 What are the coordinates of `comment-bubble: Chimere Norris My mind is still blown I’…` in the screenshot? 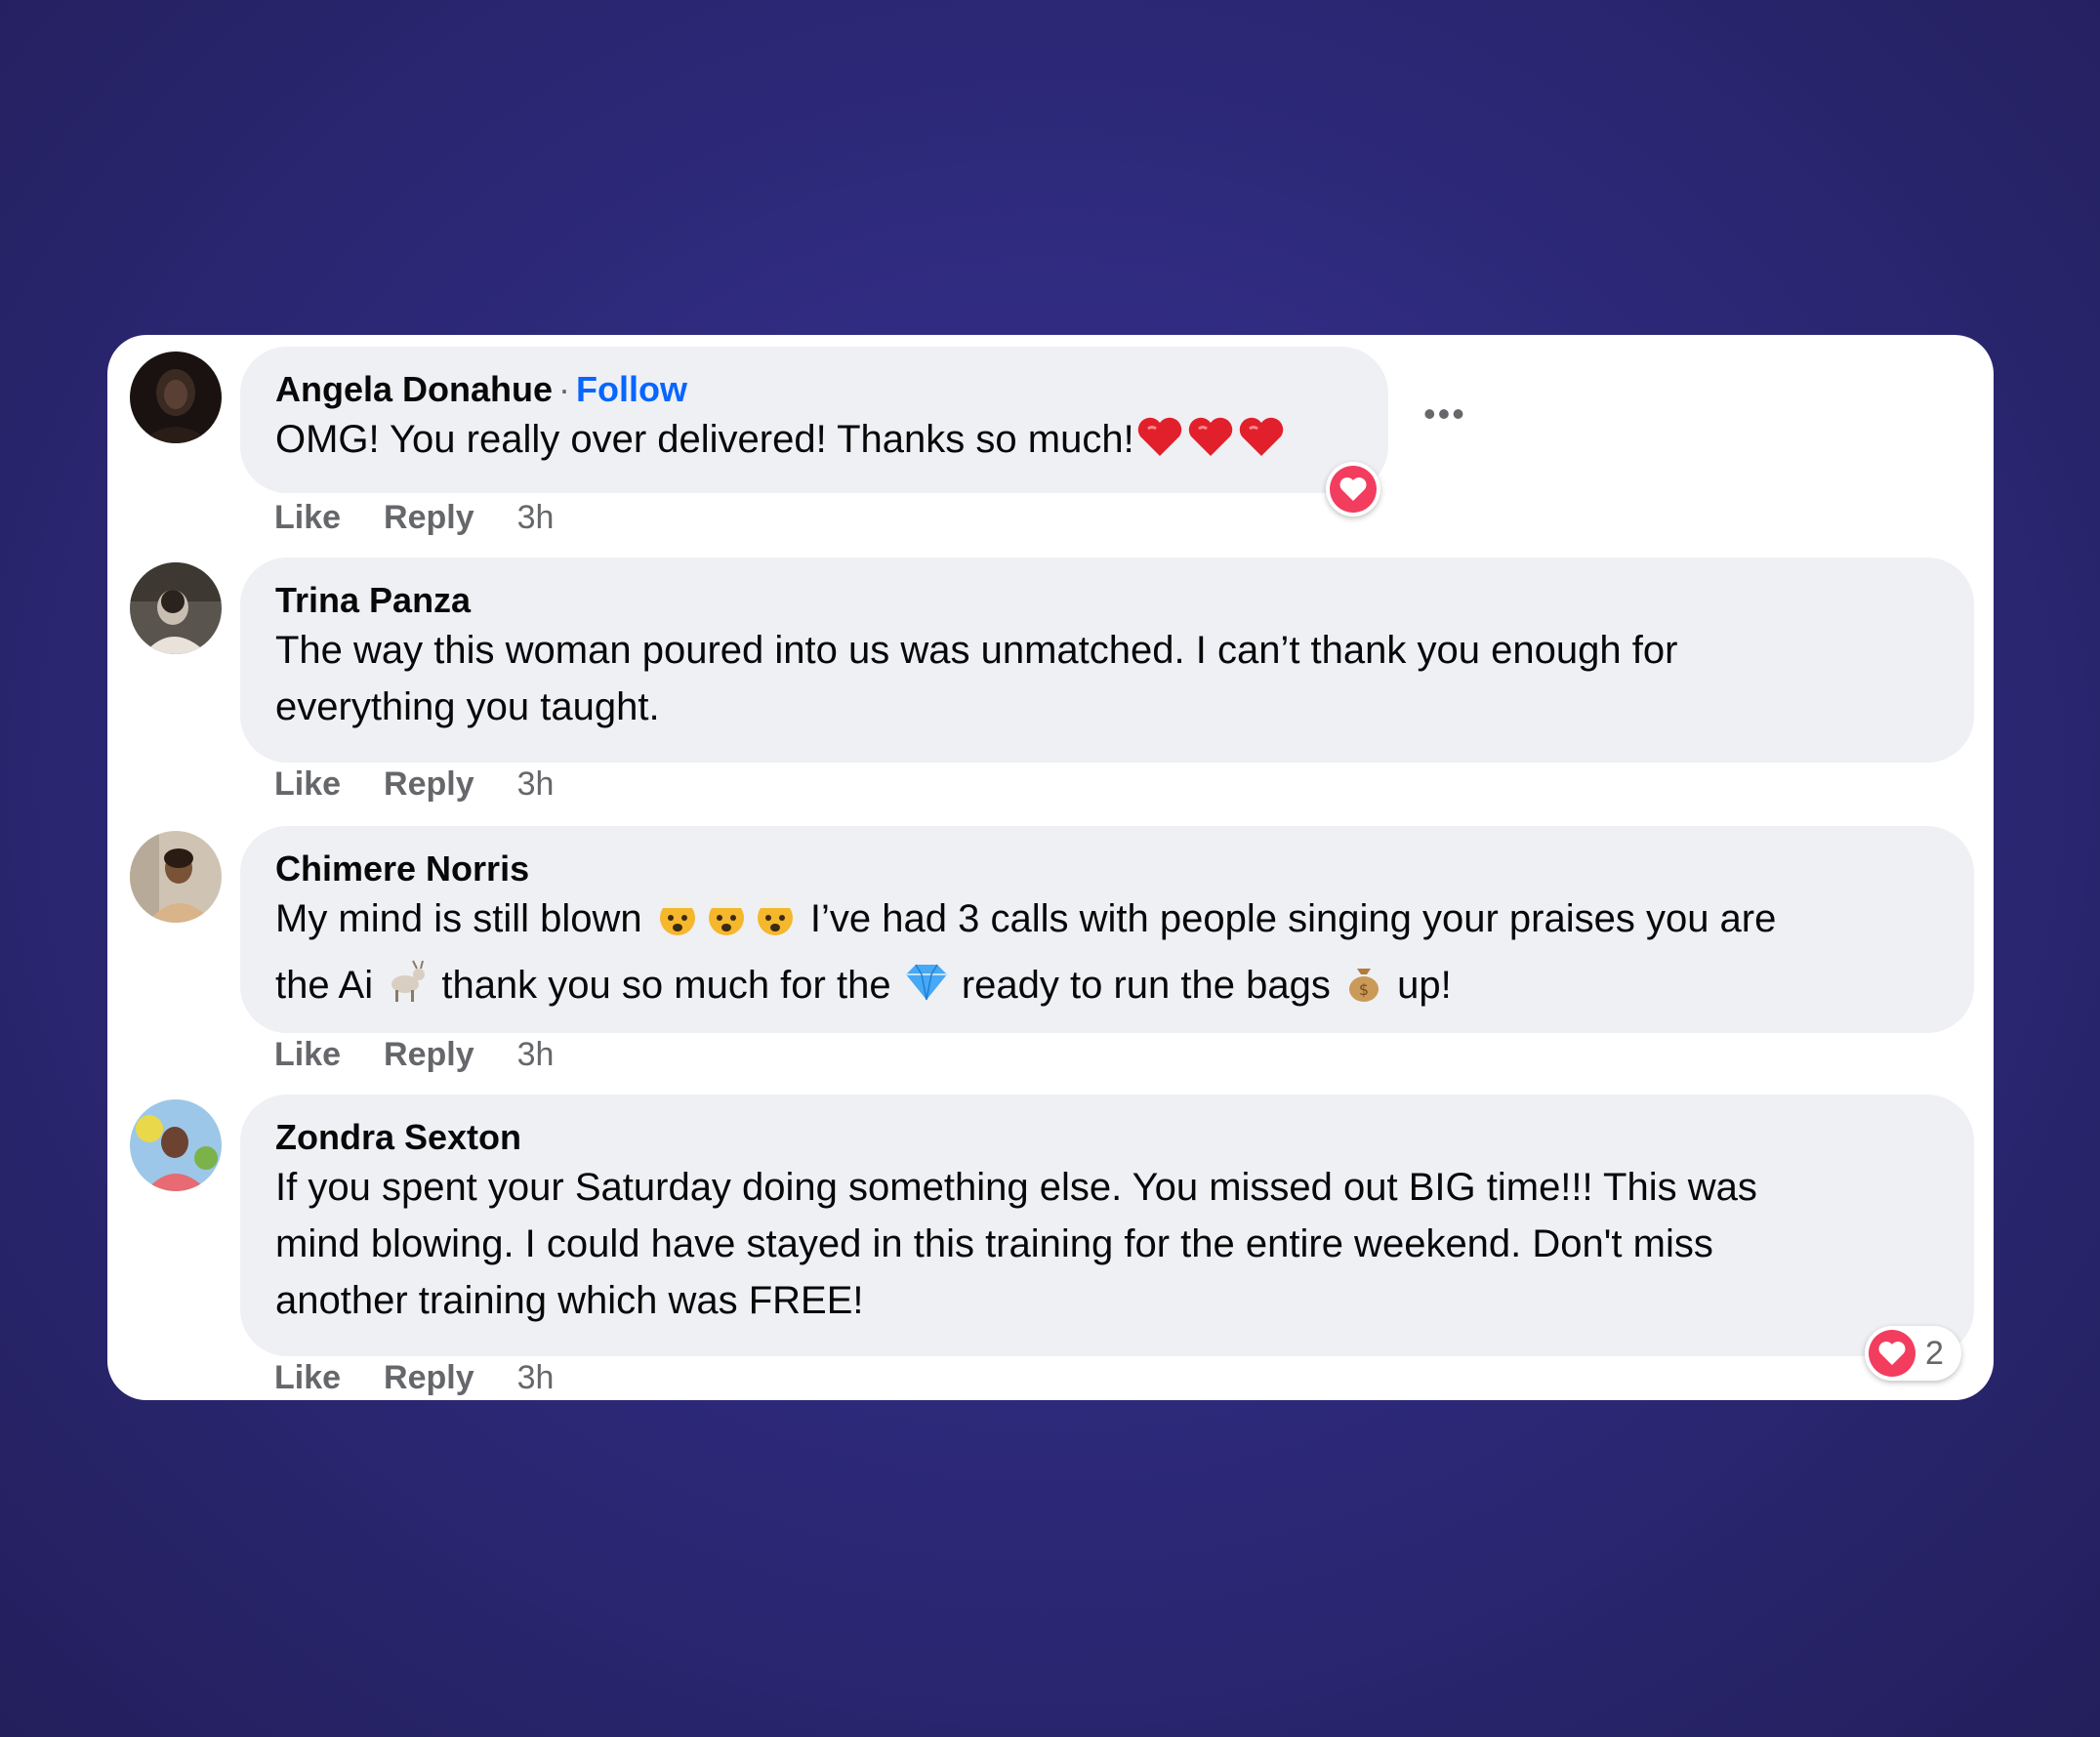 It's located at (1107, 929).